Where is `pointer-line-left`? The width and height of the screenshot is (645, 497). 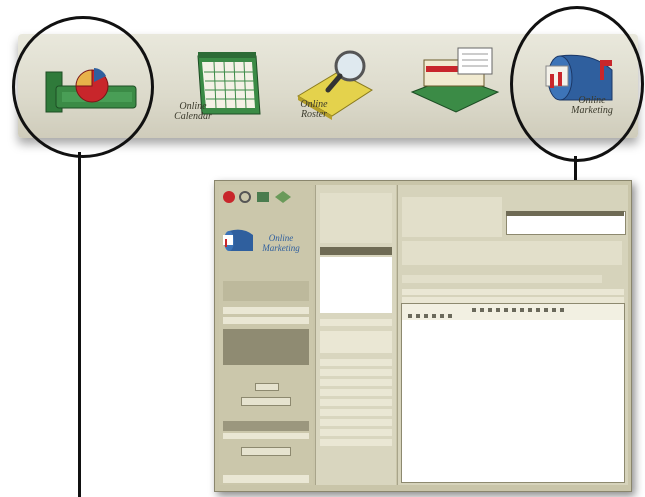
pointer-line-left is located at coordinates (79, 324).